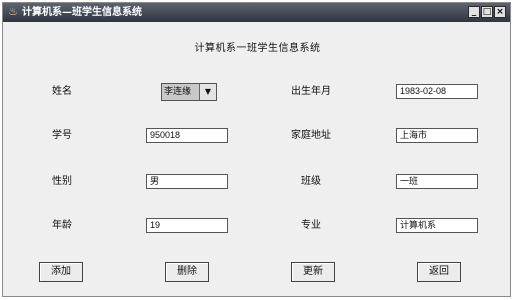 This screenshot has height=300, width=515. What do you see at coordinates (208, 92) in the screenshot?
I see `chevron-down-icon: ▼` at bounding box center [208, 92].